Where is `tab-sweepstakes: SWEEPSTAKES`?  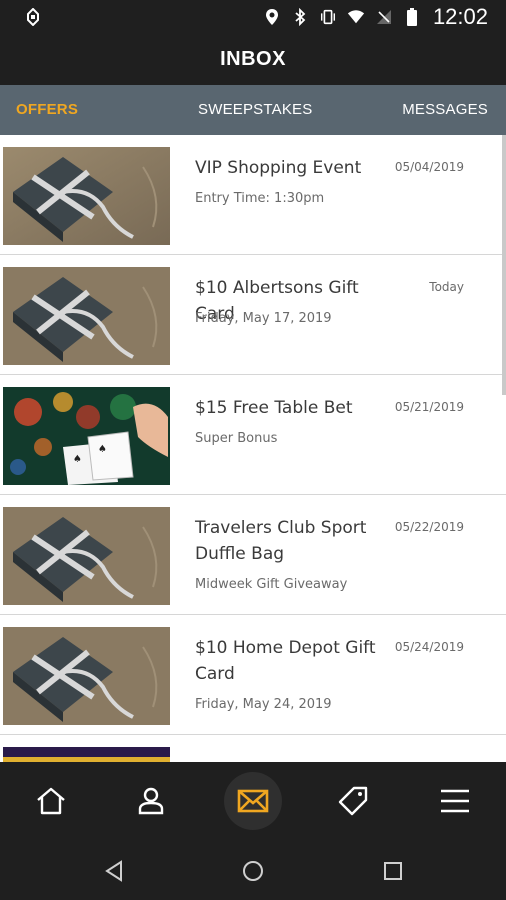 tab-sweepstakes: SWEEPSTAKES is located at coordinates (255, 110).